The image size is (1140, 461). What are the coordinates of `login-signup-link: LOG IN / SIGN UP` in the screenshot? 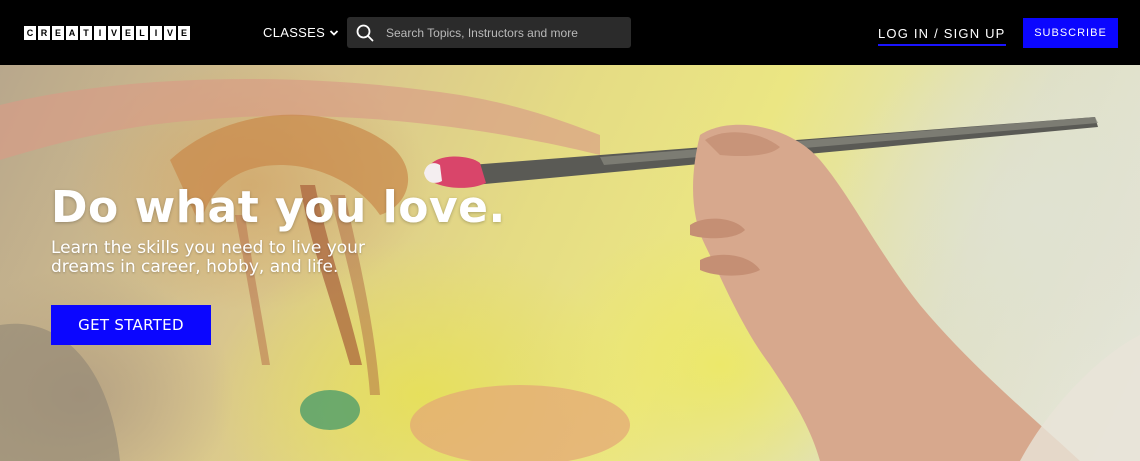 It's located at (942, 36).